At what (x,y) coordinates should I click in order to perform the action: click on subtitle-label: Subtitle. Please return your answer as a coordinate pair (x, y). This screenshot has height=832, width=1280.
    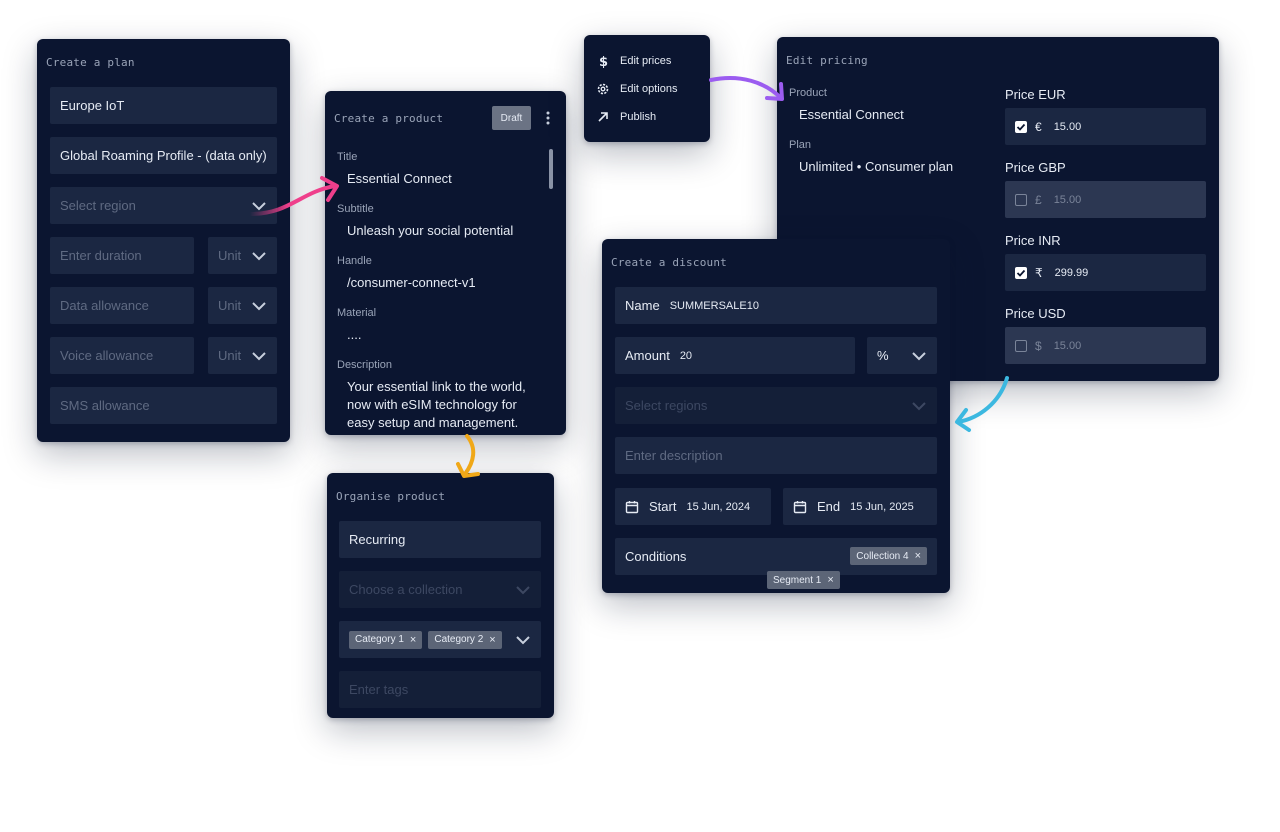
    Looking at the image, I should click on (355, 209).